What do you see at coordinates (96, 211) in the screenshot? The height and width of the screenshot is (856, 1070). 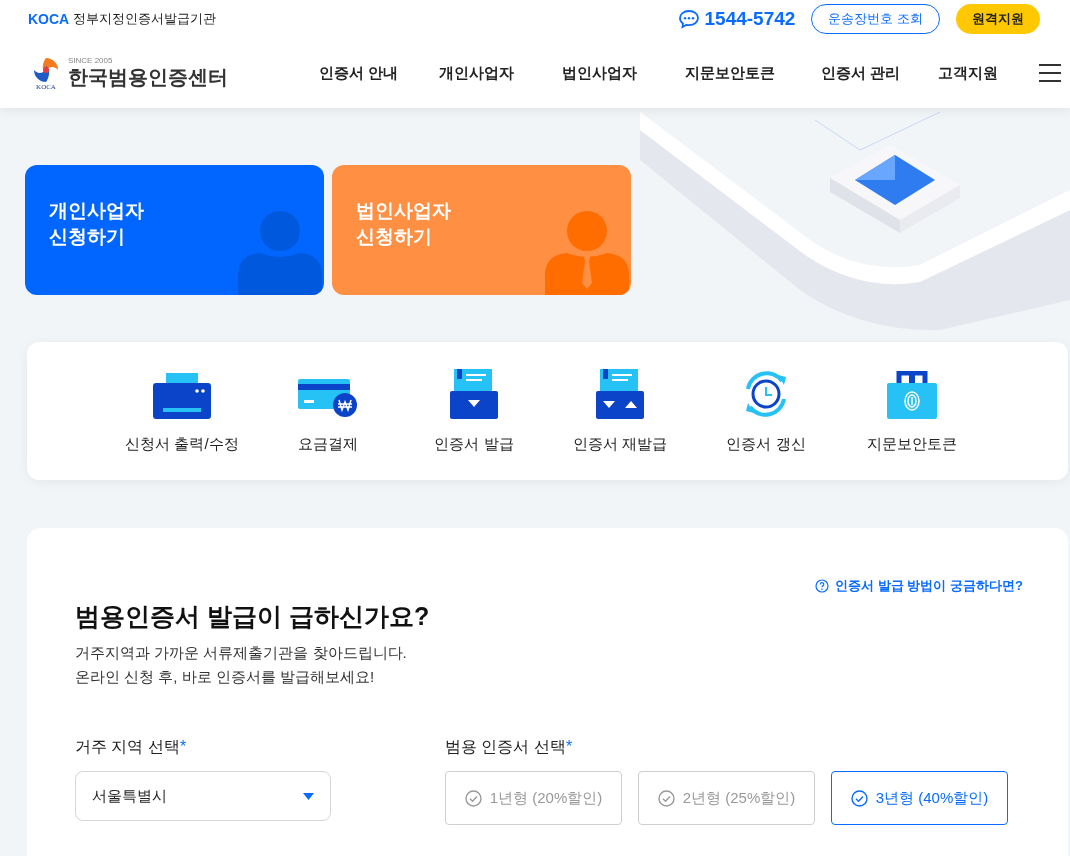 I see `card-title: 개인사업자` at bounding box center [96, 211].